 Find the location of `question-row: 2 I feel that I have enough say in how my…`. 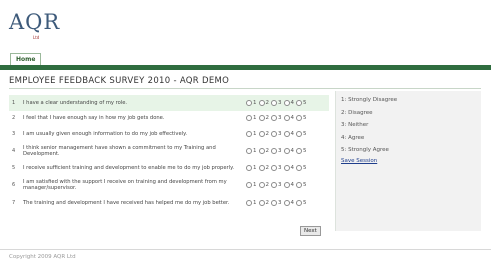

question-row: 2 I feel that I have enough say in how my… is located at coordinates (169, 118).